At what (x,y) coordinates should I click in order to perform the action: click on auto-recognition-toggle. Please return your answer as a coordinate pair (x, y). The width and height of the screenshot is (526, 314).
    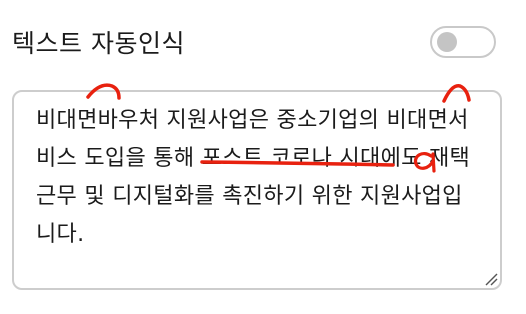
    Looking at the image, I should click on (463, 42).